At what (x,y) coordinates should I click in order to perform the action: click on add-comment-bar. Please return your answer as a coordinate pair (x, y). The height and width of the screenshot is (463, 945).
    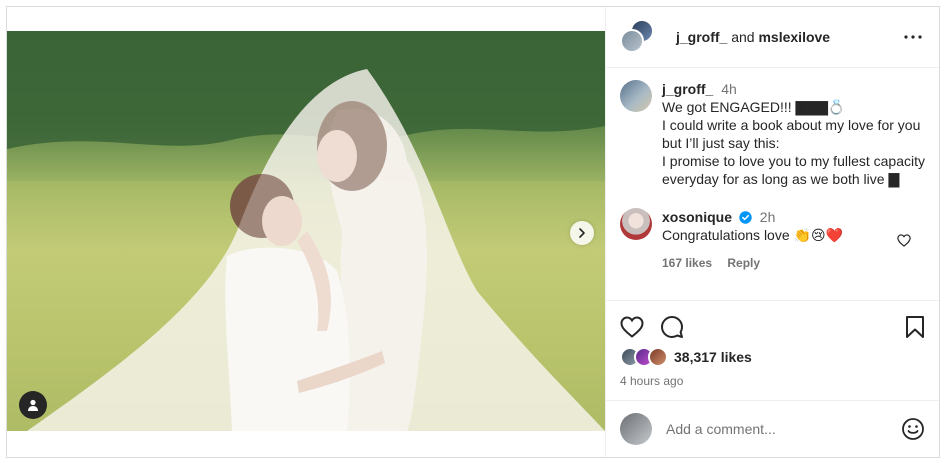
    Looking at the image, I should click on (772, 428).